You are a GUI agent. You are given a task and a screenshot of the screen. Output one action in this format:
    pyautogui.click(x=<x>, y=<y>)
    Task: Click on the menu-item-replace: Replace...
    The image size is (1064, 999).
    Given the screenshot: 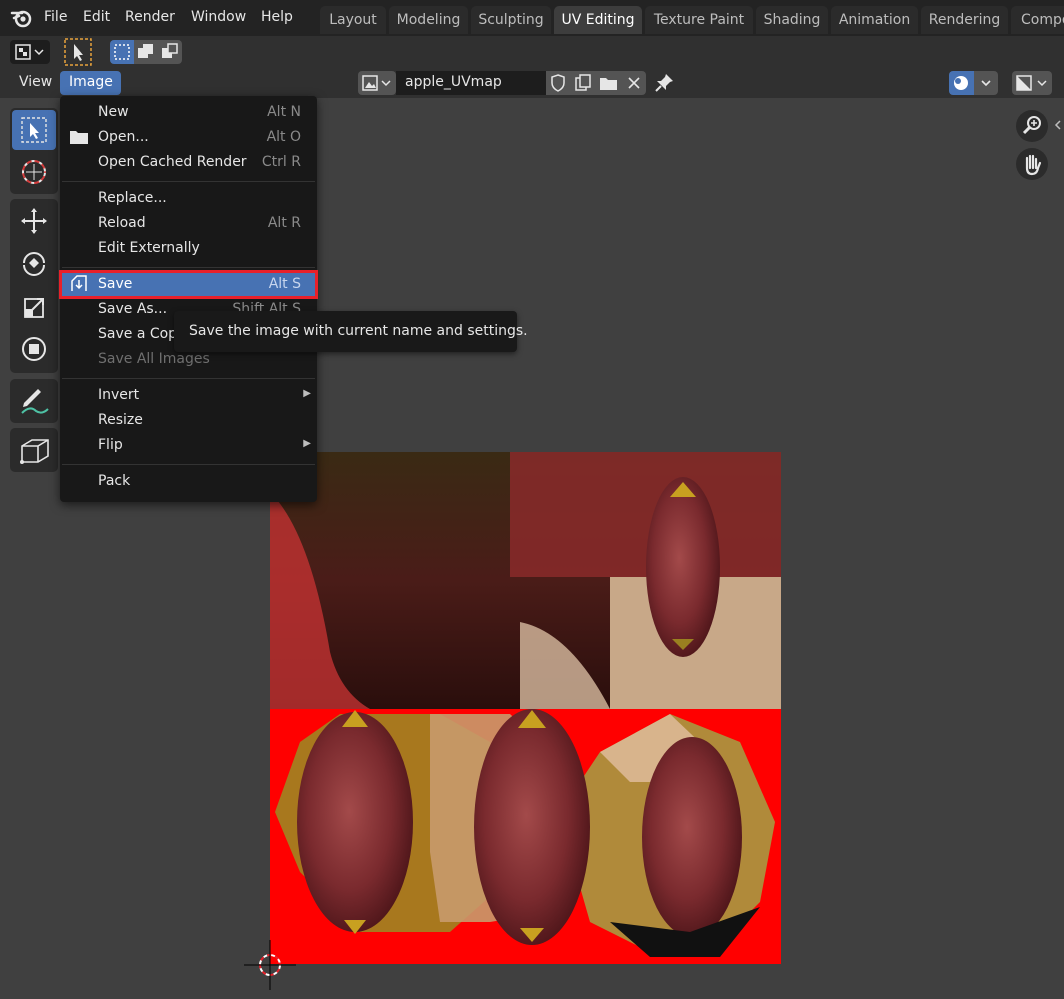 What is the action you would take?
    pyautogui.click(x=188, y=198)
    